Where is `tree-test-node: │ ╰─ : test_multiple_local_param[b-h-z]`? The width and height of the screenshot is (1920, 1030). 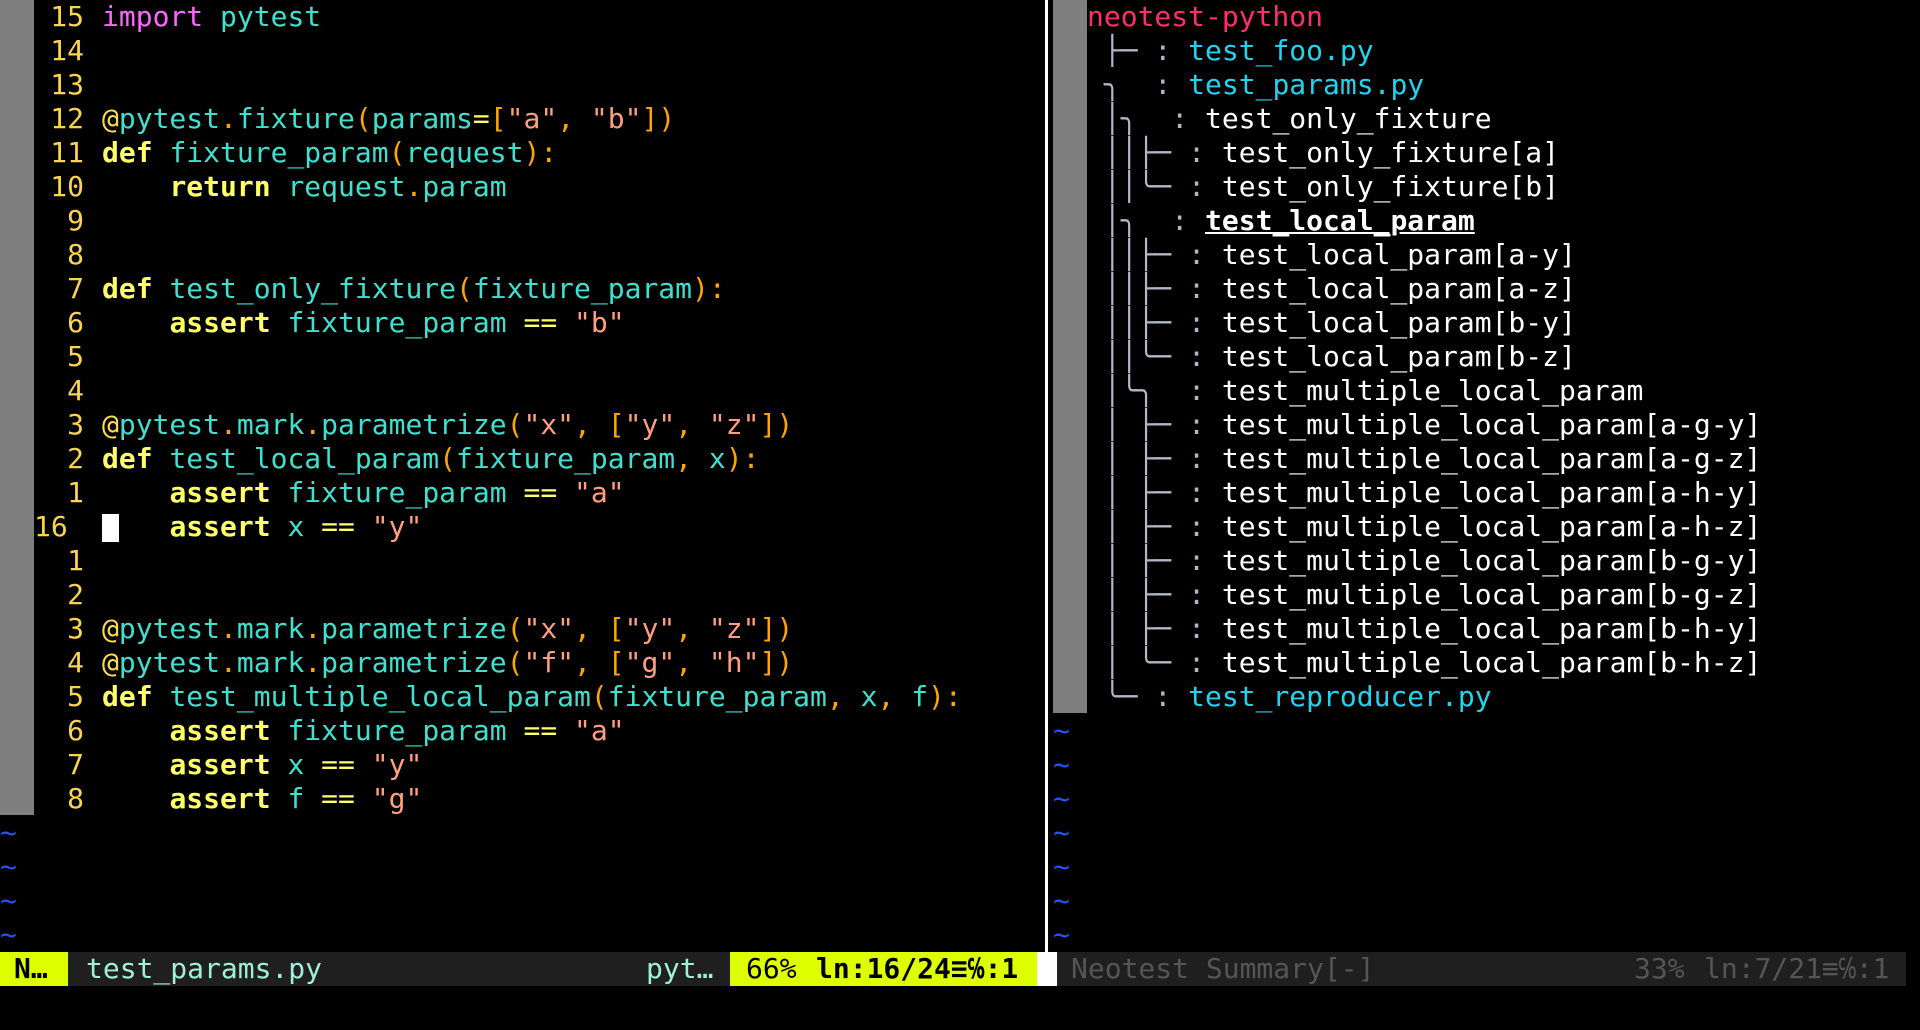
tree-test-node: │ ╰─ : test_multiple_local_param[b-h-z] is located at coordinates (1424, 663).